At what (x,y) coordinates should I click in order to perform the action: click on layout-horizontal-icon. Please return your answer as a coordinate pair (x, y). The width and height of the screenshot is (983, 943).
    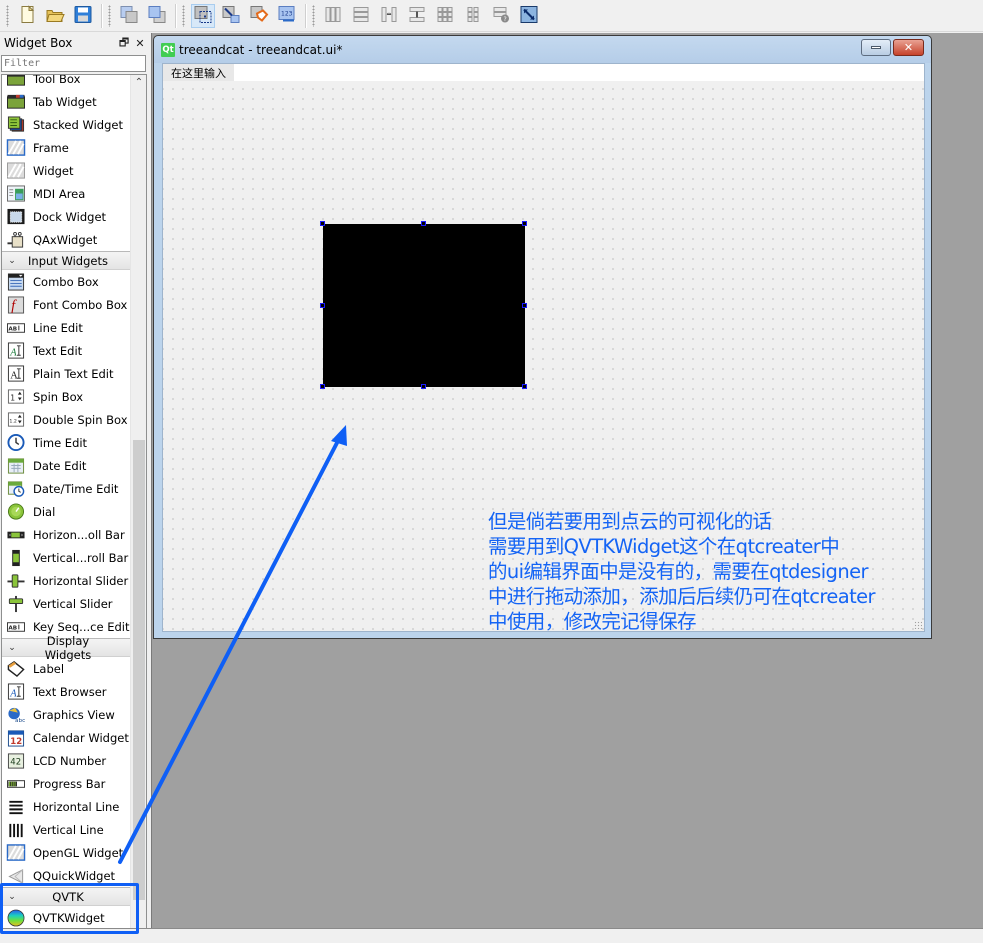
    Looking at the image, I should click on (333, 15).